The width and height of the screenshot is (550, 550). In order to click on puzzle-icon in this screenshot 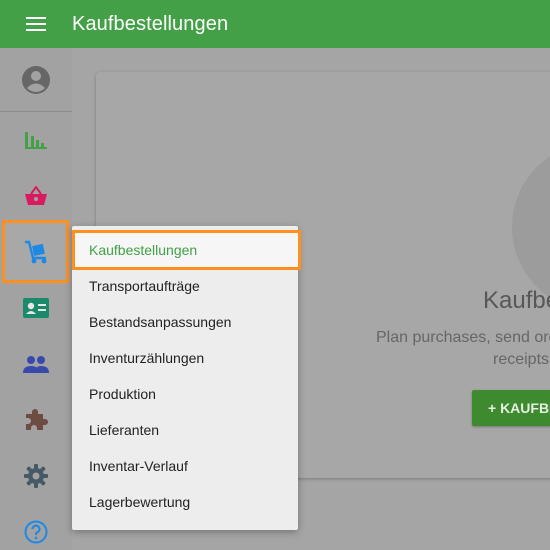, I will do `click(37, 419)`.